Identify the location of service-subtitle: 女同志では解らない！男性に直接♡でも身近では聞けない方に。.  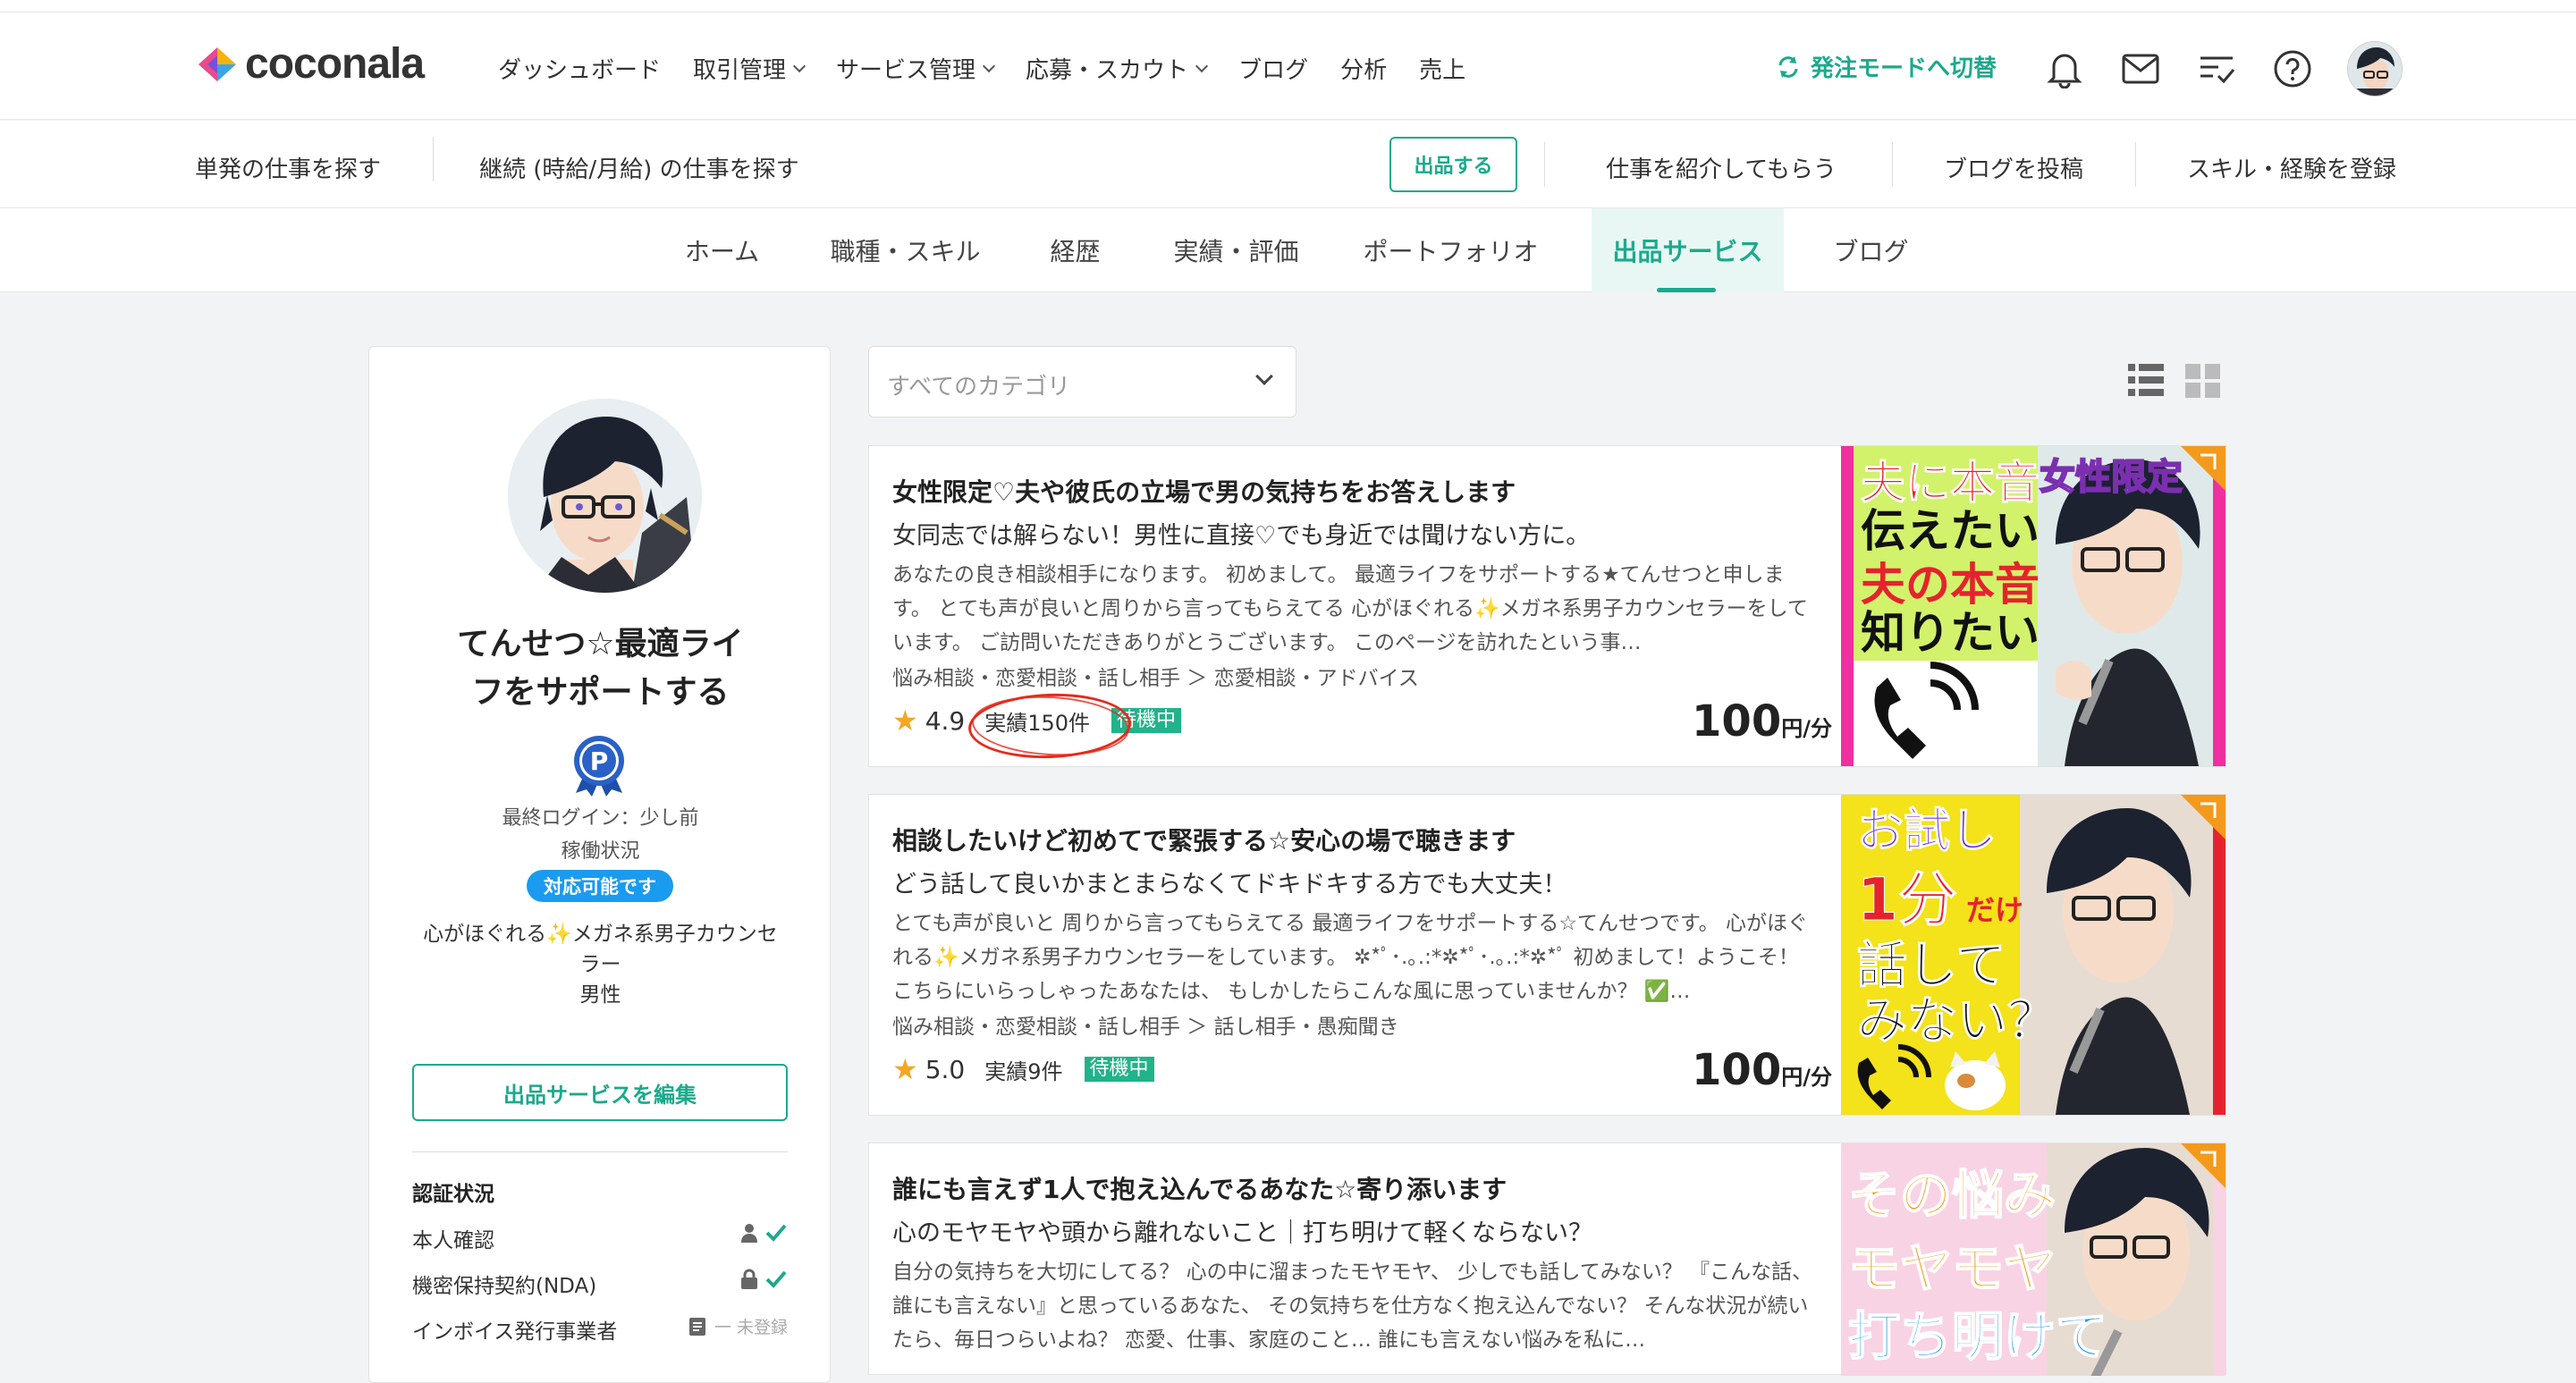
(1241, 536).